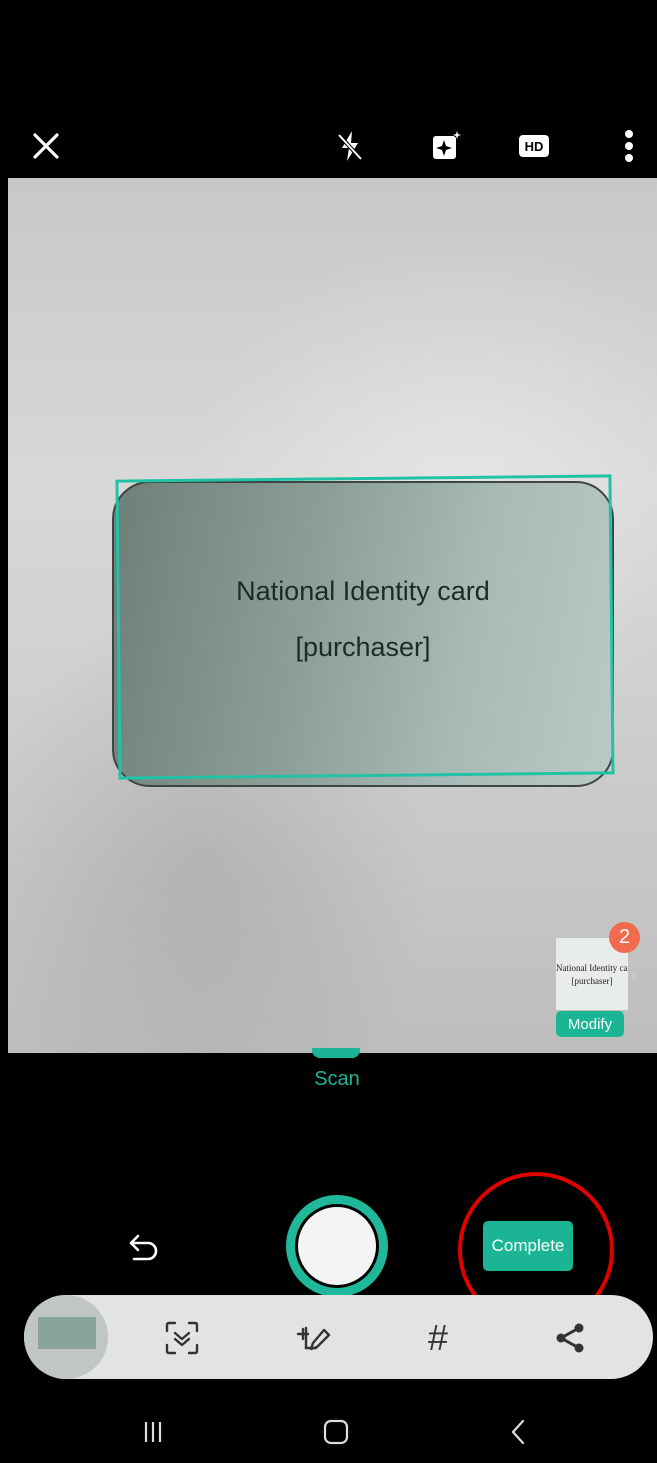 This screenshot has width=657, height=1463. What do you see at coordinates (182, 1338) in the screenshot?
I see `scan-qr-icon` at bounding box center [182, 1338].